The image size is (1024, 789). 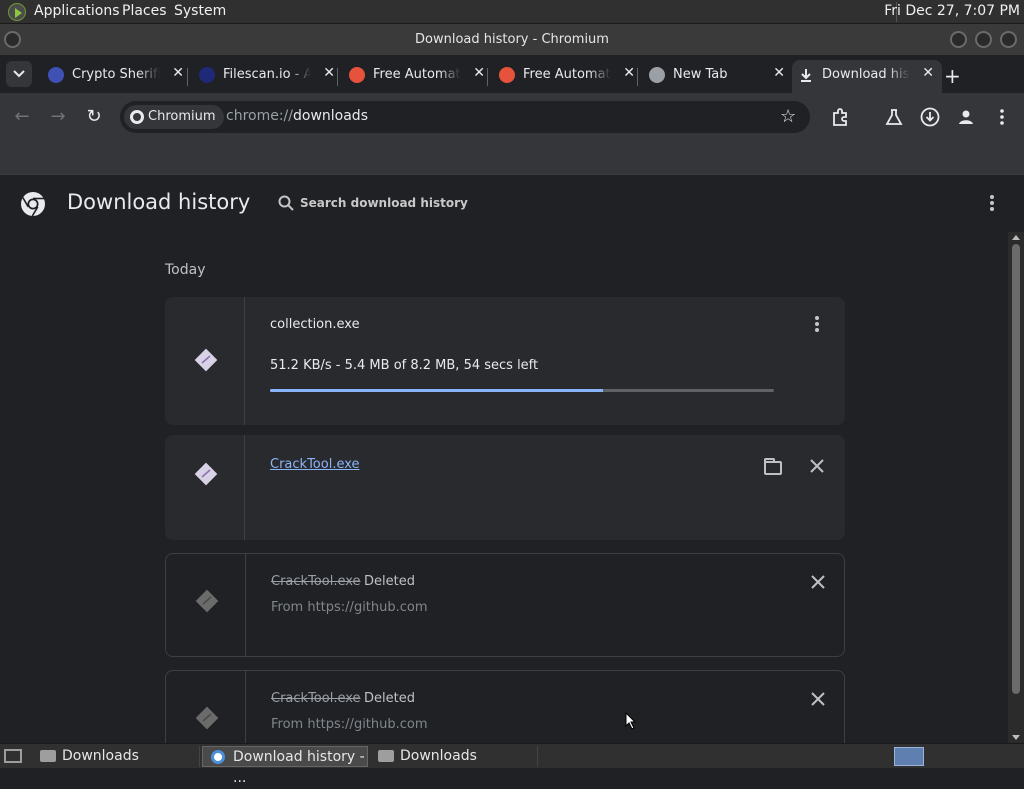 I want to click on tab-title: Download his, so click(x=866, y=74).